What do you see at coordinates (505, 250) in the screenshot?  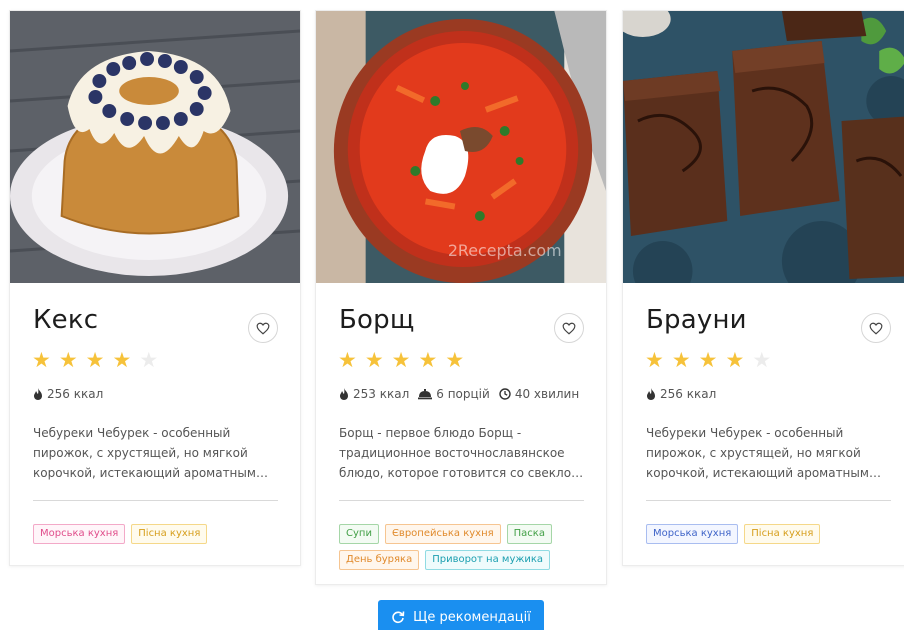 I see `watermark: 2Recepta.com` at bounding box center [505, 250].